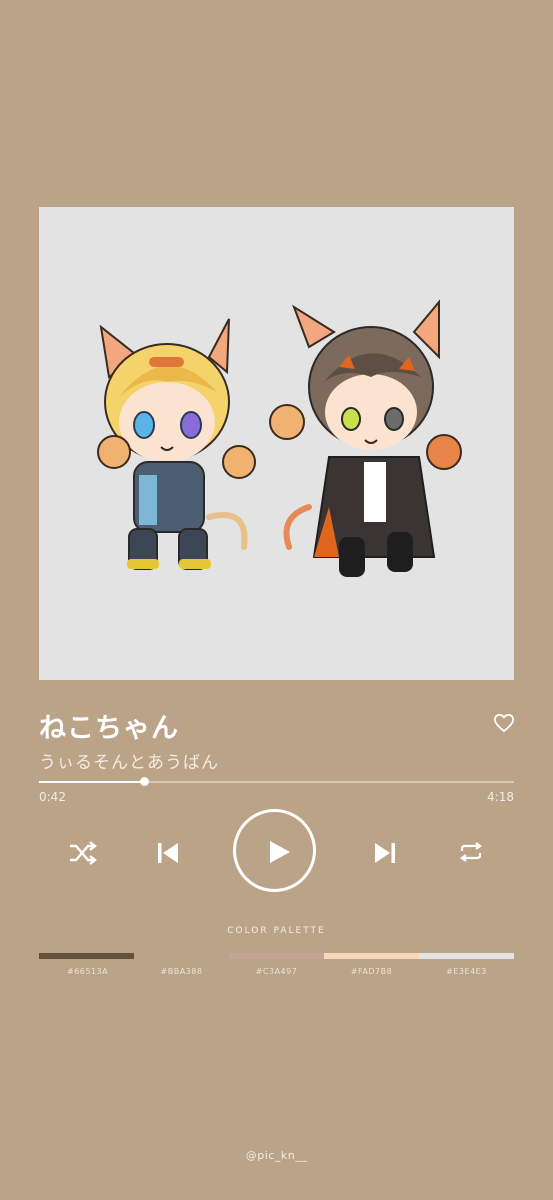  What do you see at coordinates (276, 781) in the screenshot?
I see `progress-bar` at bounding box center [276, 781].